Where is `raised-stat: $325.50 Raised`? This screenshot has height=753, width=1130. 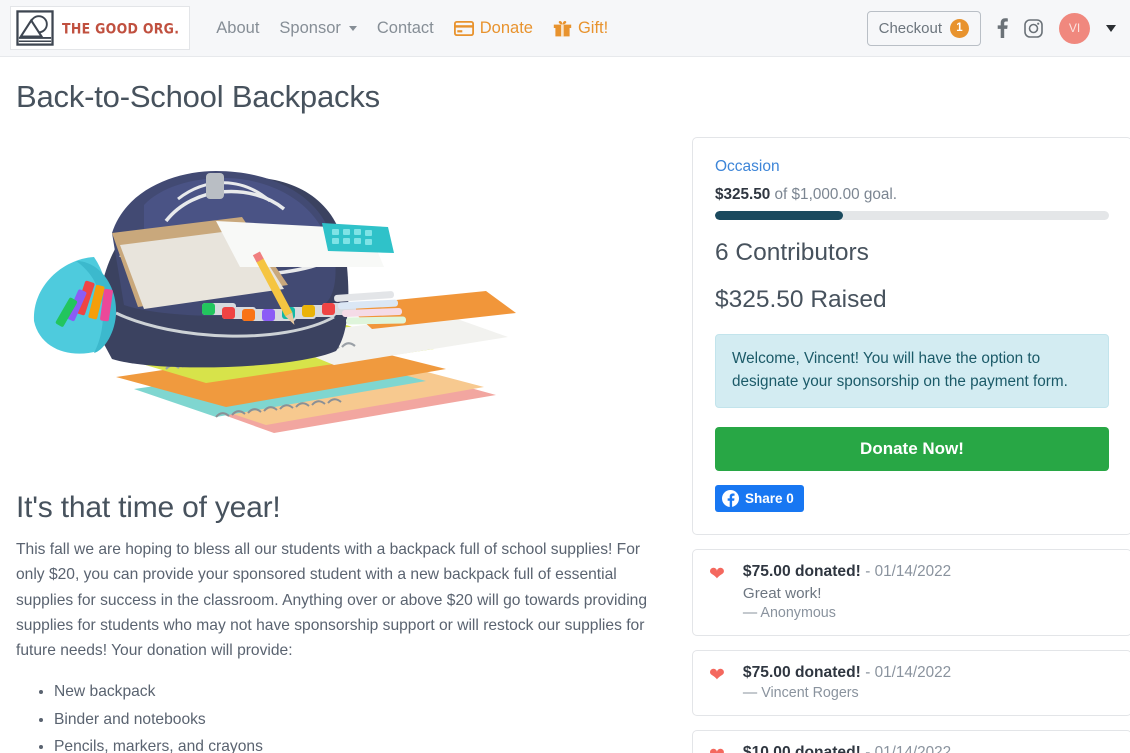
raised-stat: $325.50 Raised is located at coordinates (801, 299).